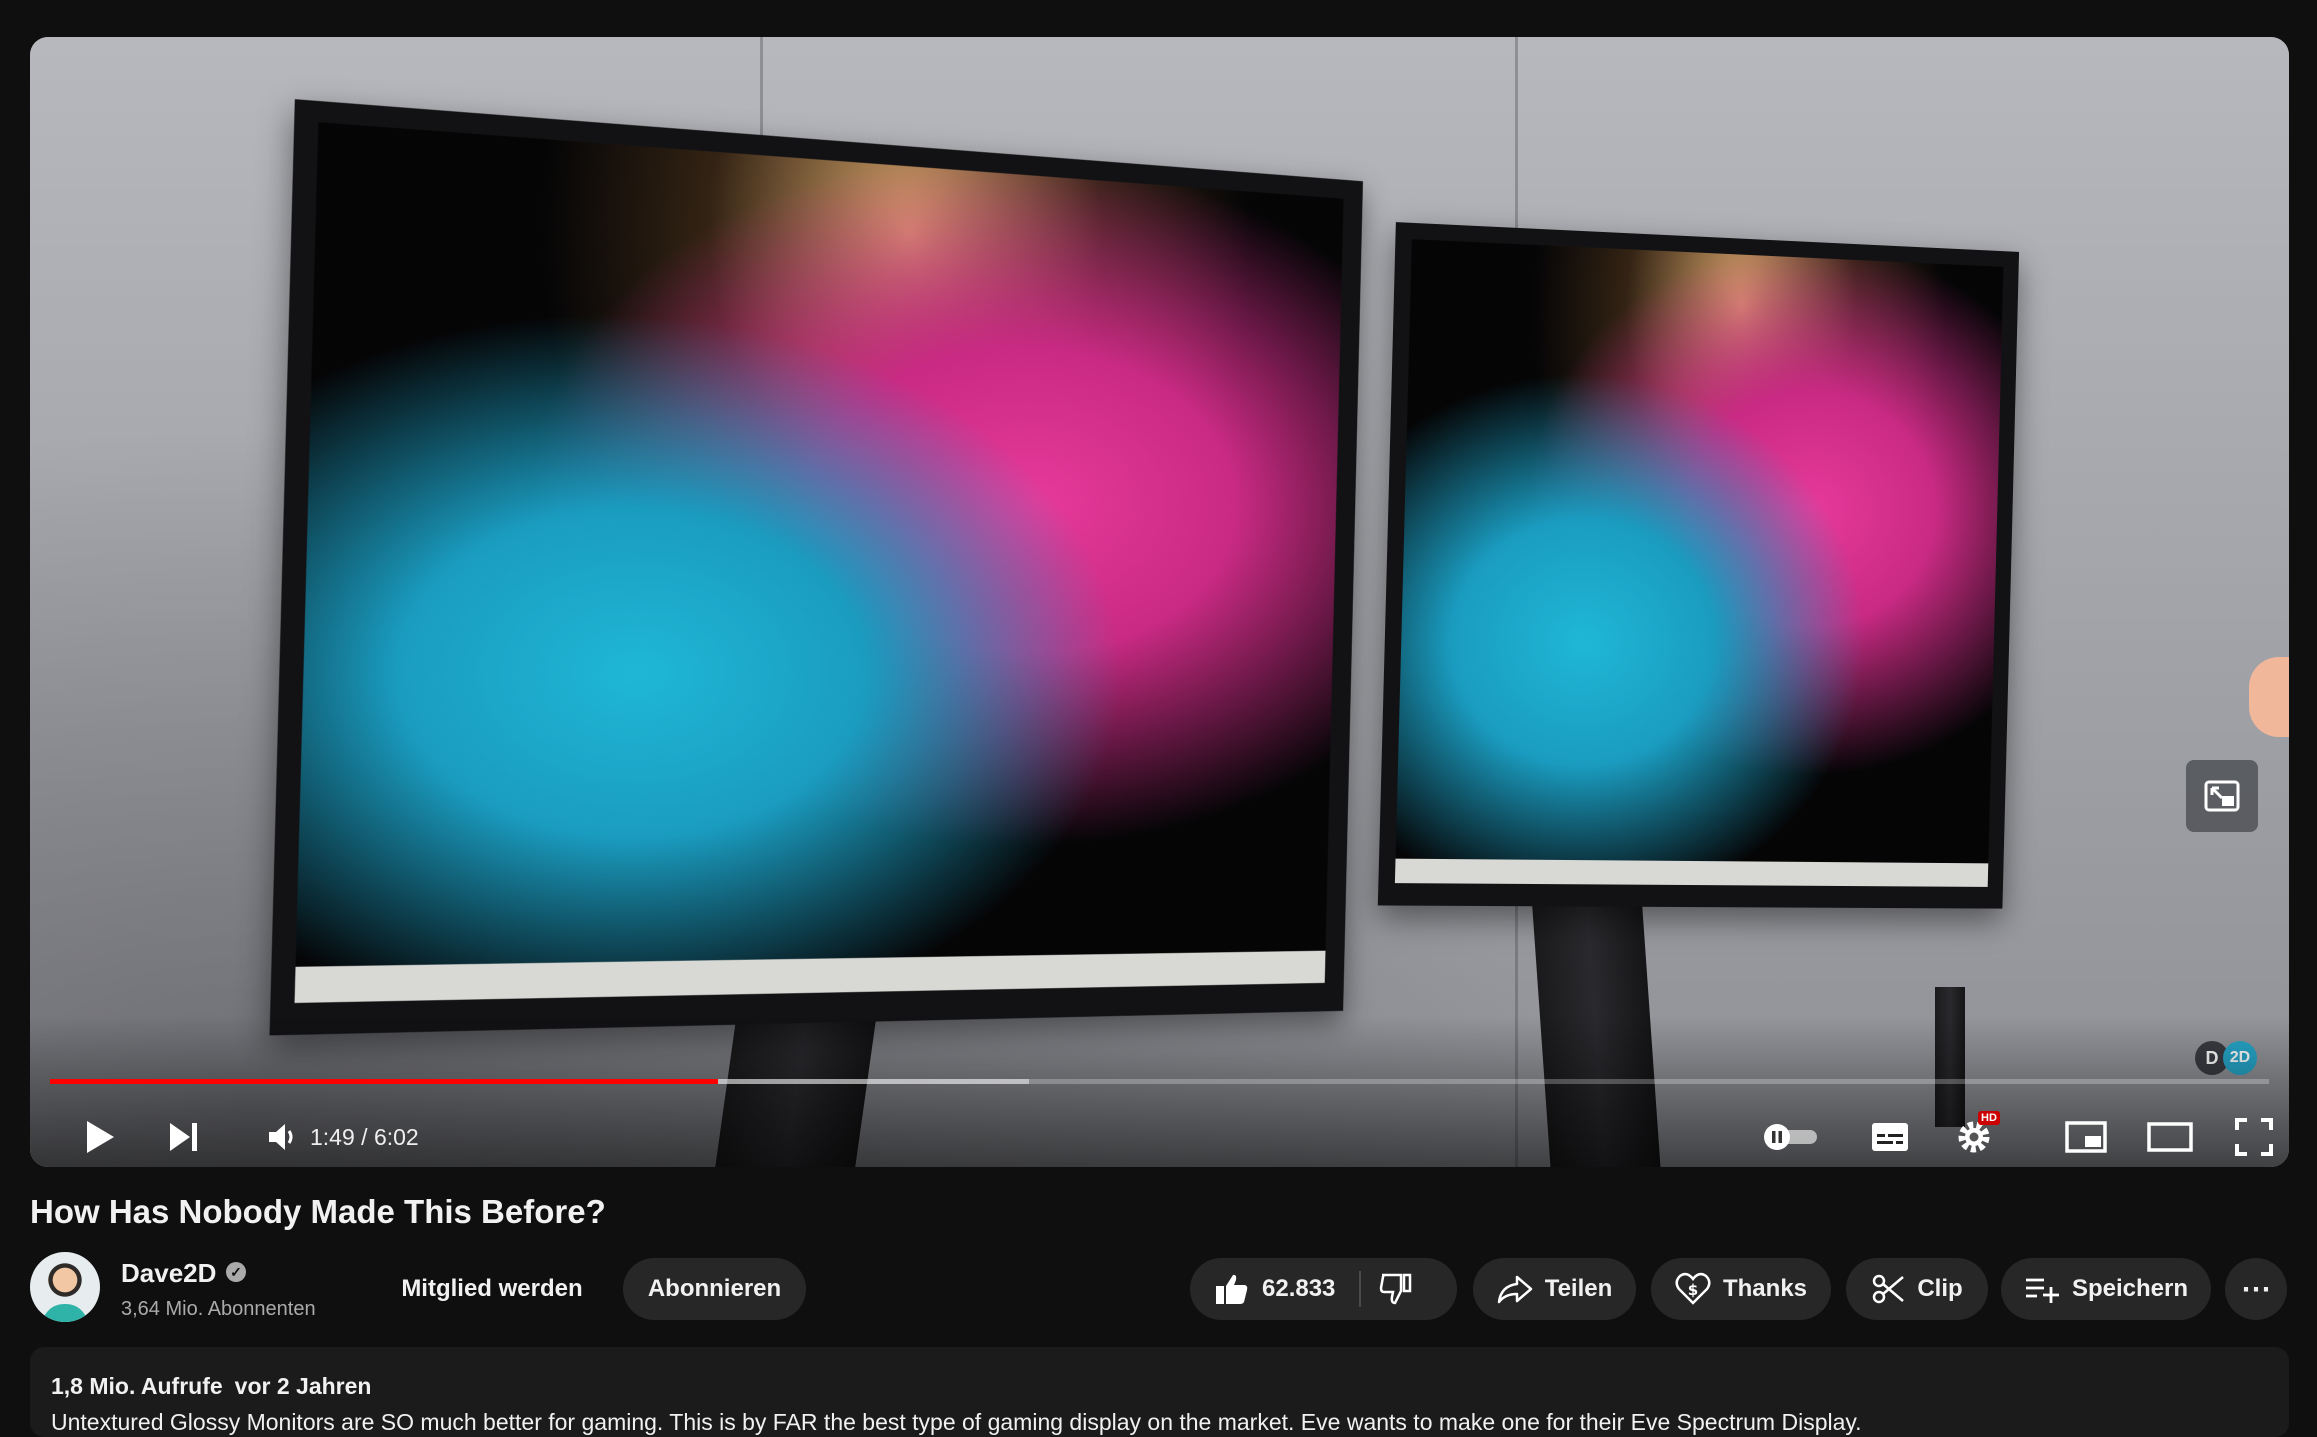 This screenshot has height=1437, width=2317. Describe the element at coordinates (1974, 1137) in the screenshot. I see `settings-button: HD` at that location.